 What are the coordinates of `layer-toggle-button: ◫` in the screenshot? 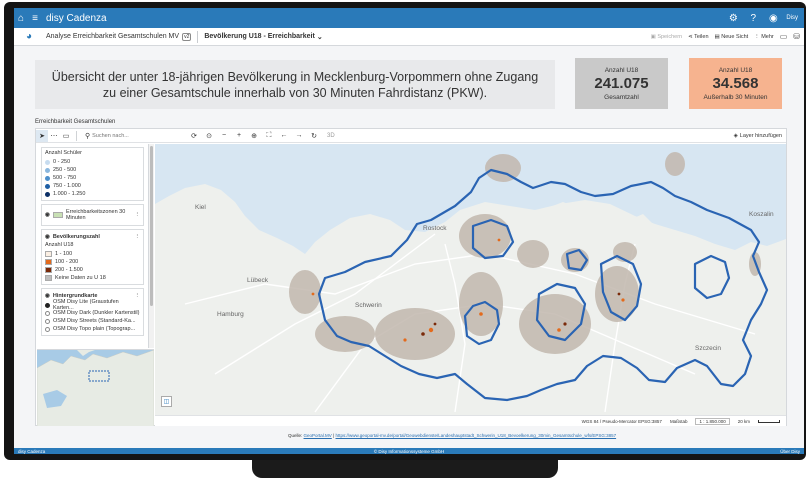 It's located at (166, 401).